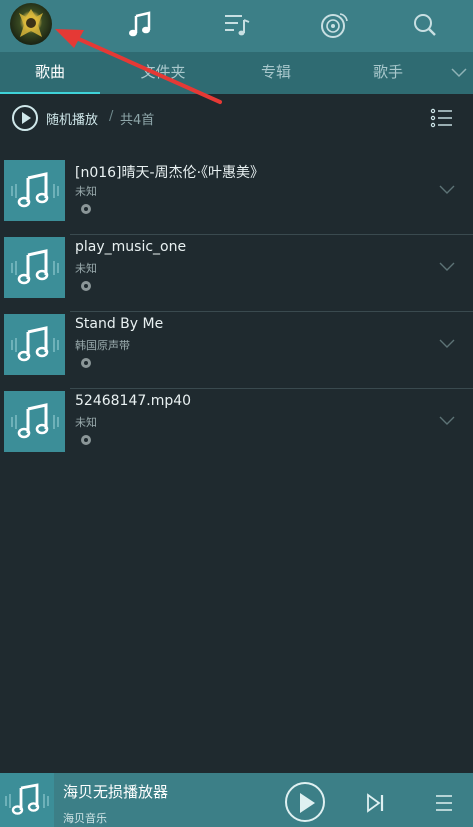  What do you see at coordinates (25, 118) in the screenshot?
I see `play-circle-icon` at bounding box center [25, 118].